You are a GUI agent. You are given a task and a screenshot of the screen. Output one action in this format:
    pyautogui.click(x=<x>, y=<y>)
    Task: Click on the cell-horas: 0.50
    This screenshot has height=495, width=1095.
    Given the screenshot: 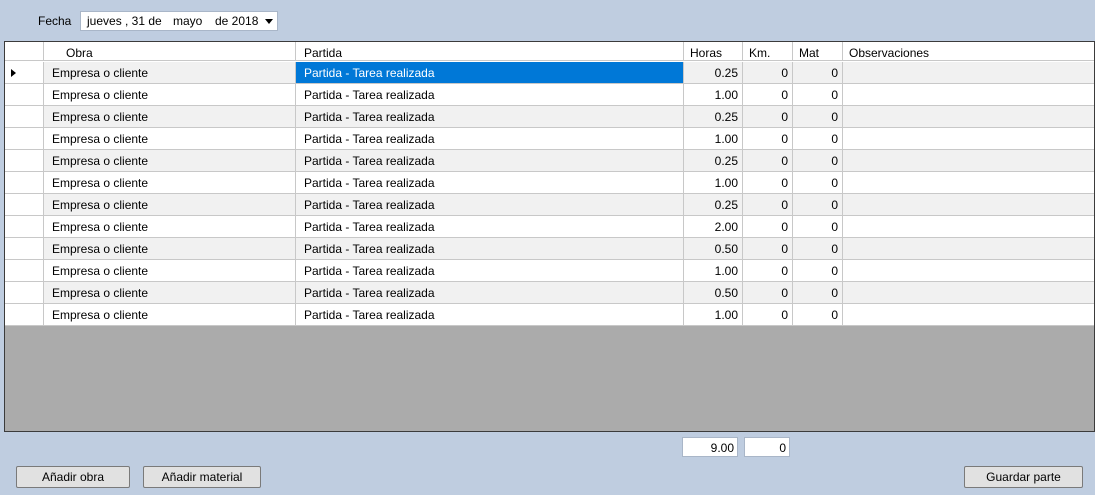 What is the action you would take?
    pyautogui.click(x=713, y=293)
    